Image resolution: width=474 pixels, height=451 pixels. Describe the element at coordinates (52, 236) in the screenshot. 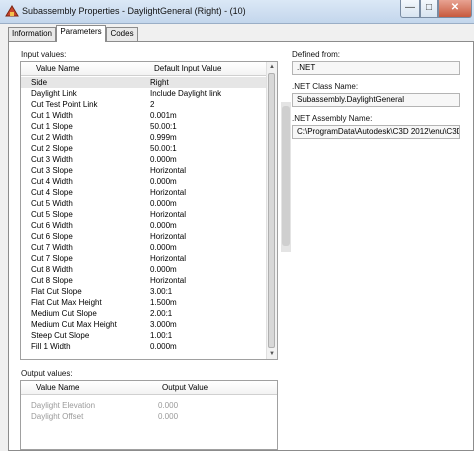

I see `row-value-name: Cut 6 Slope` at that location.